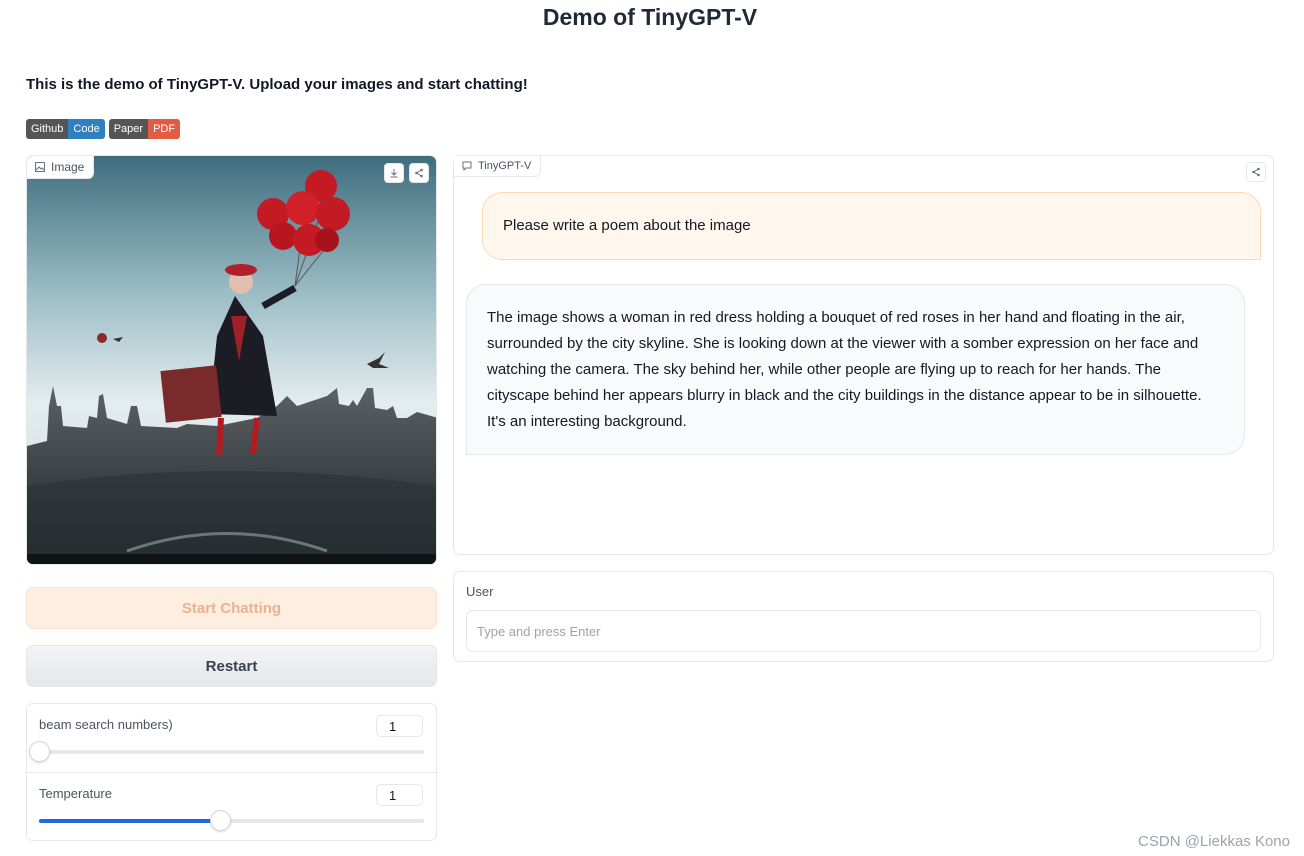 The image size is (1304, 856). Describe the element at coordinates (406, 173) in the screenshot. I see `image-actions` at that location.